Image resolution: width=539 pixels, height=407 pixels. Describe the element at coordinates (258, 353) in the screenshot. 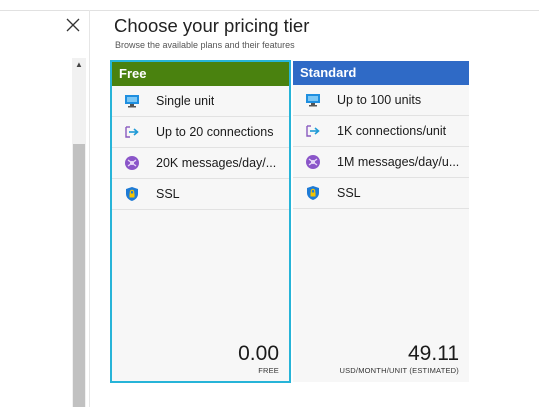

I see `price-amount: 0.00` at that location.